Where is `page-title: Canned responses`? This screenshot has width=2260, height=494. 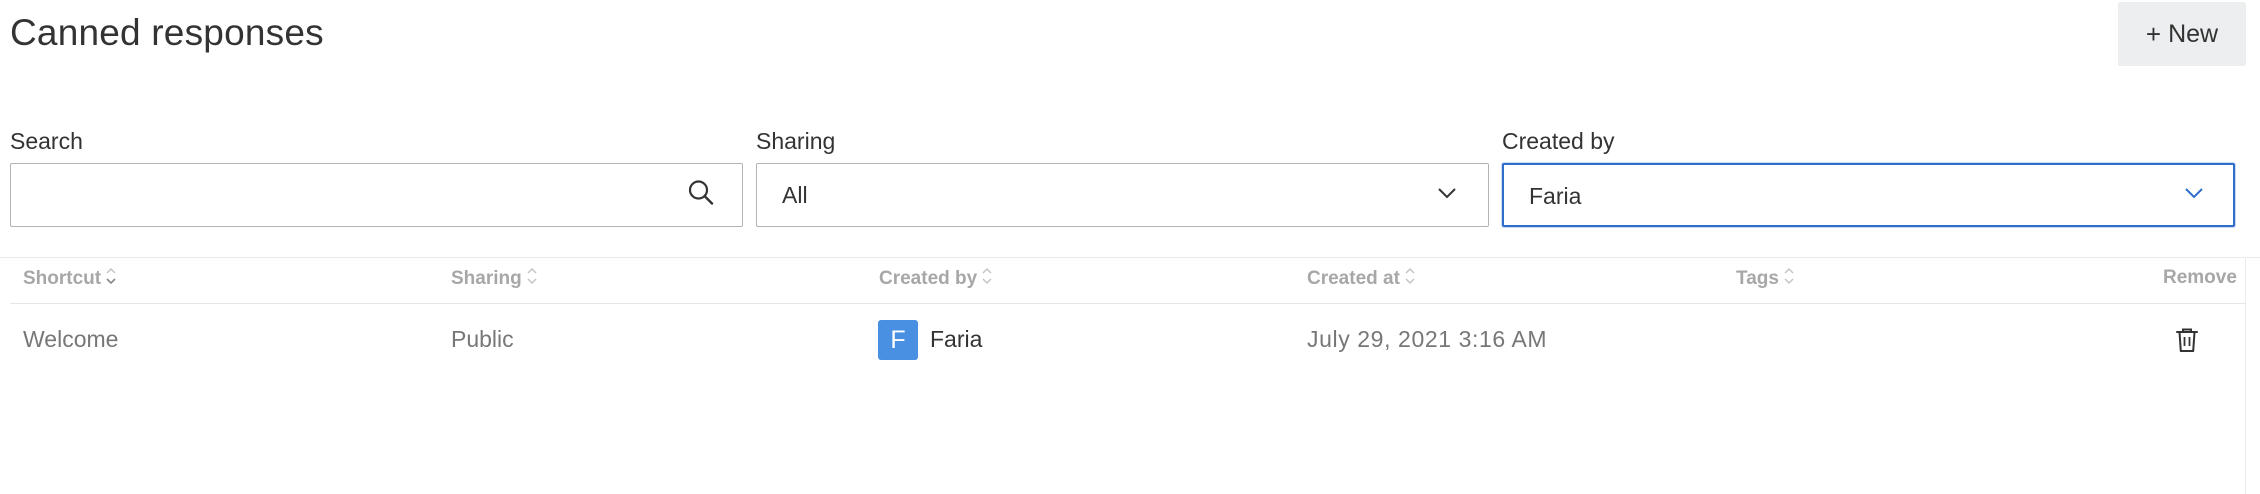 page-title: Canned responses is located at coordinates (167, 32).